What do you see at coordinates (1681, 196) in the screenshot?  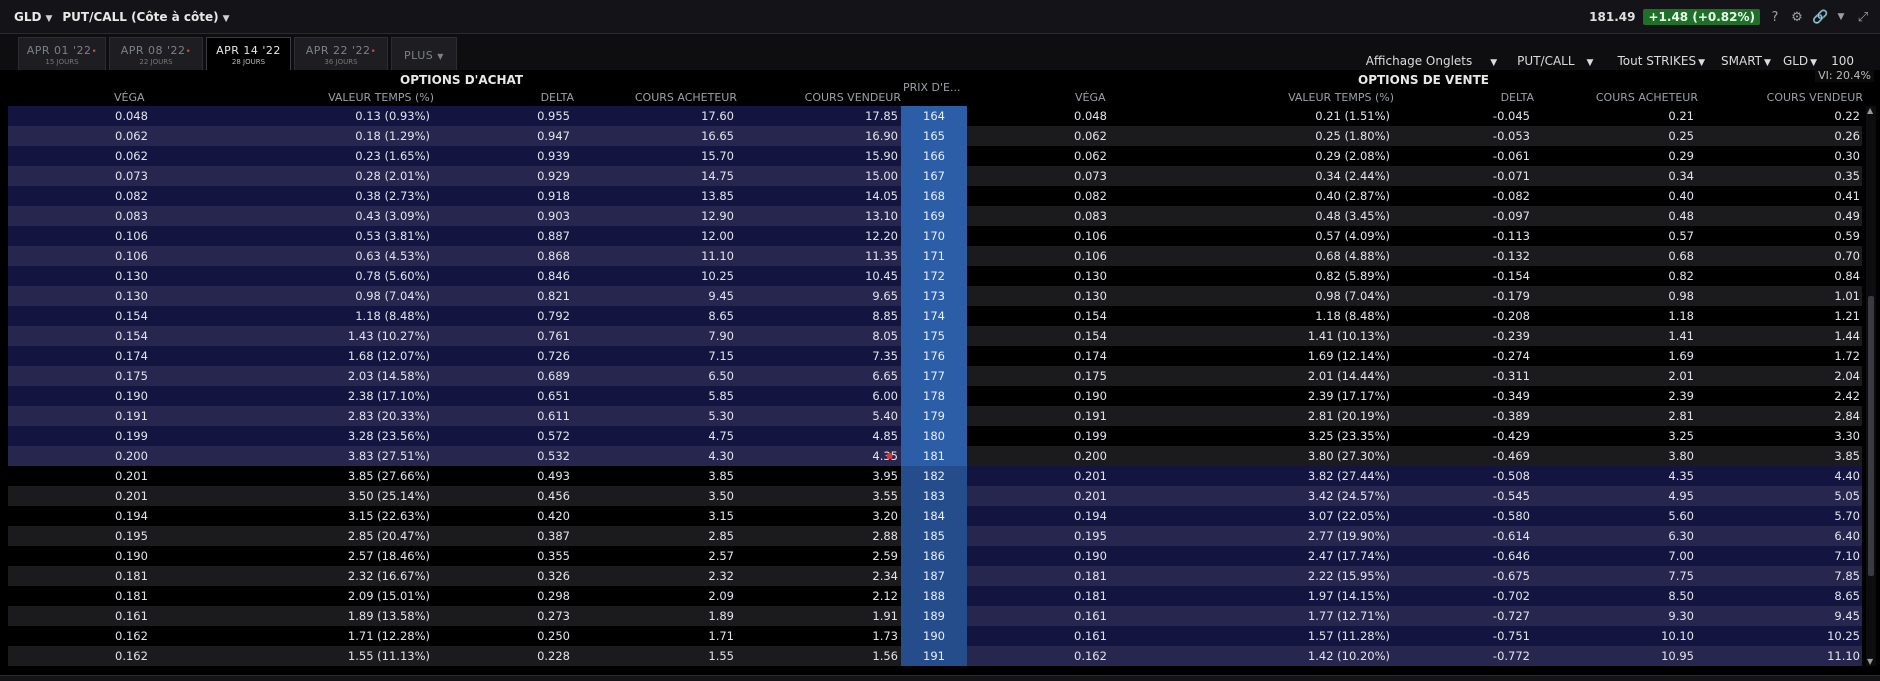 I see `put-bid: 0.40` at bounding box center [1681, 196].